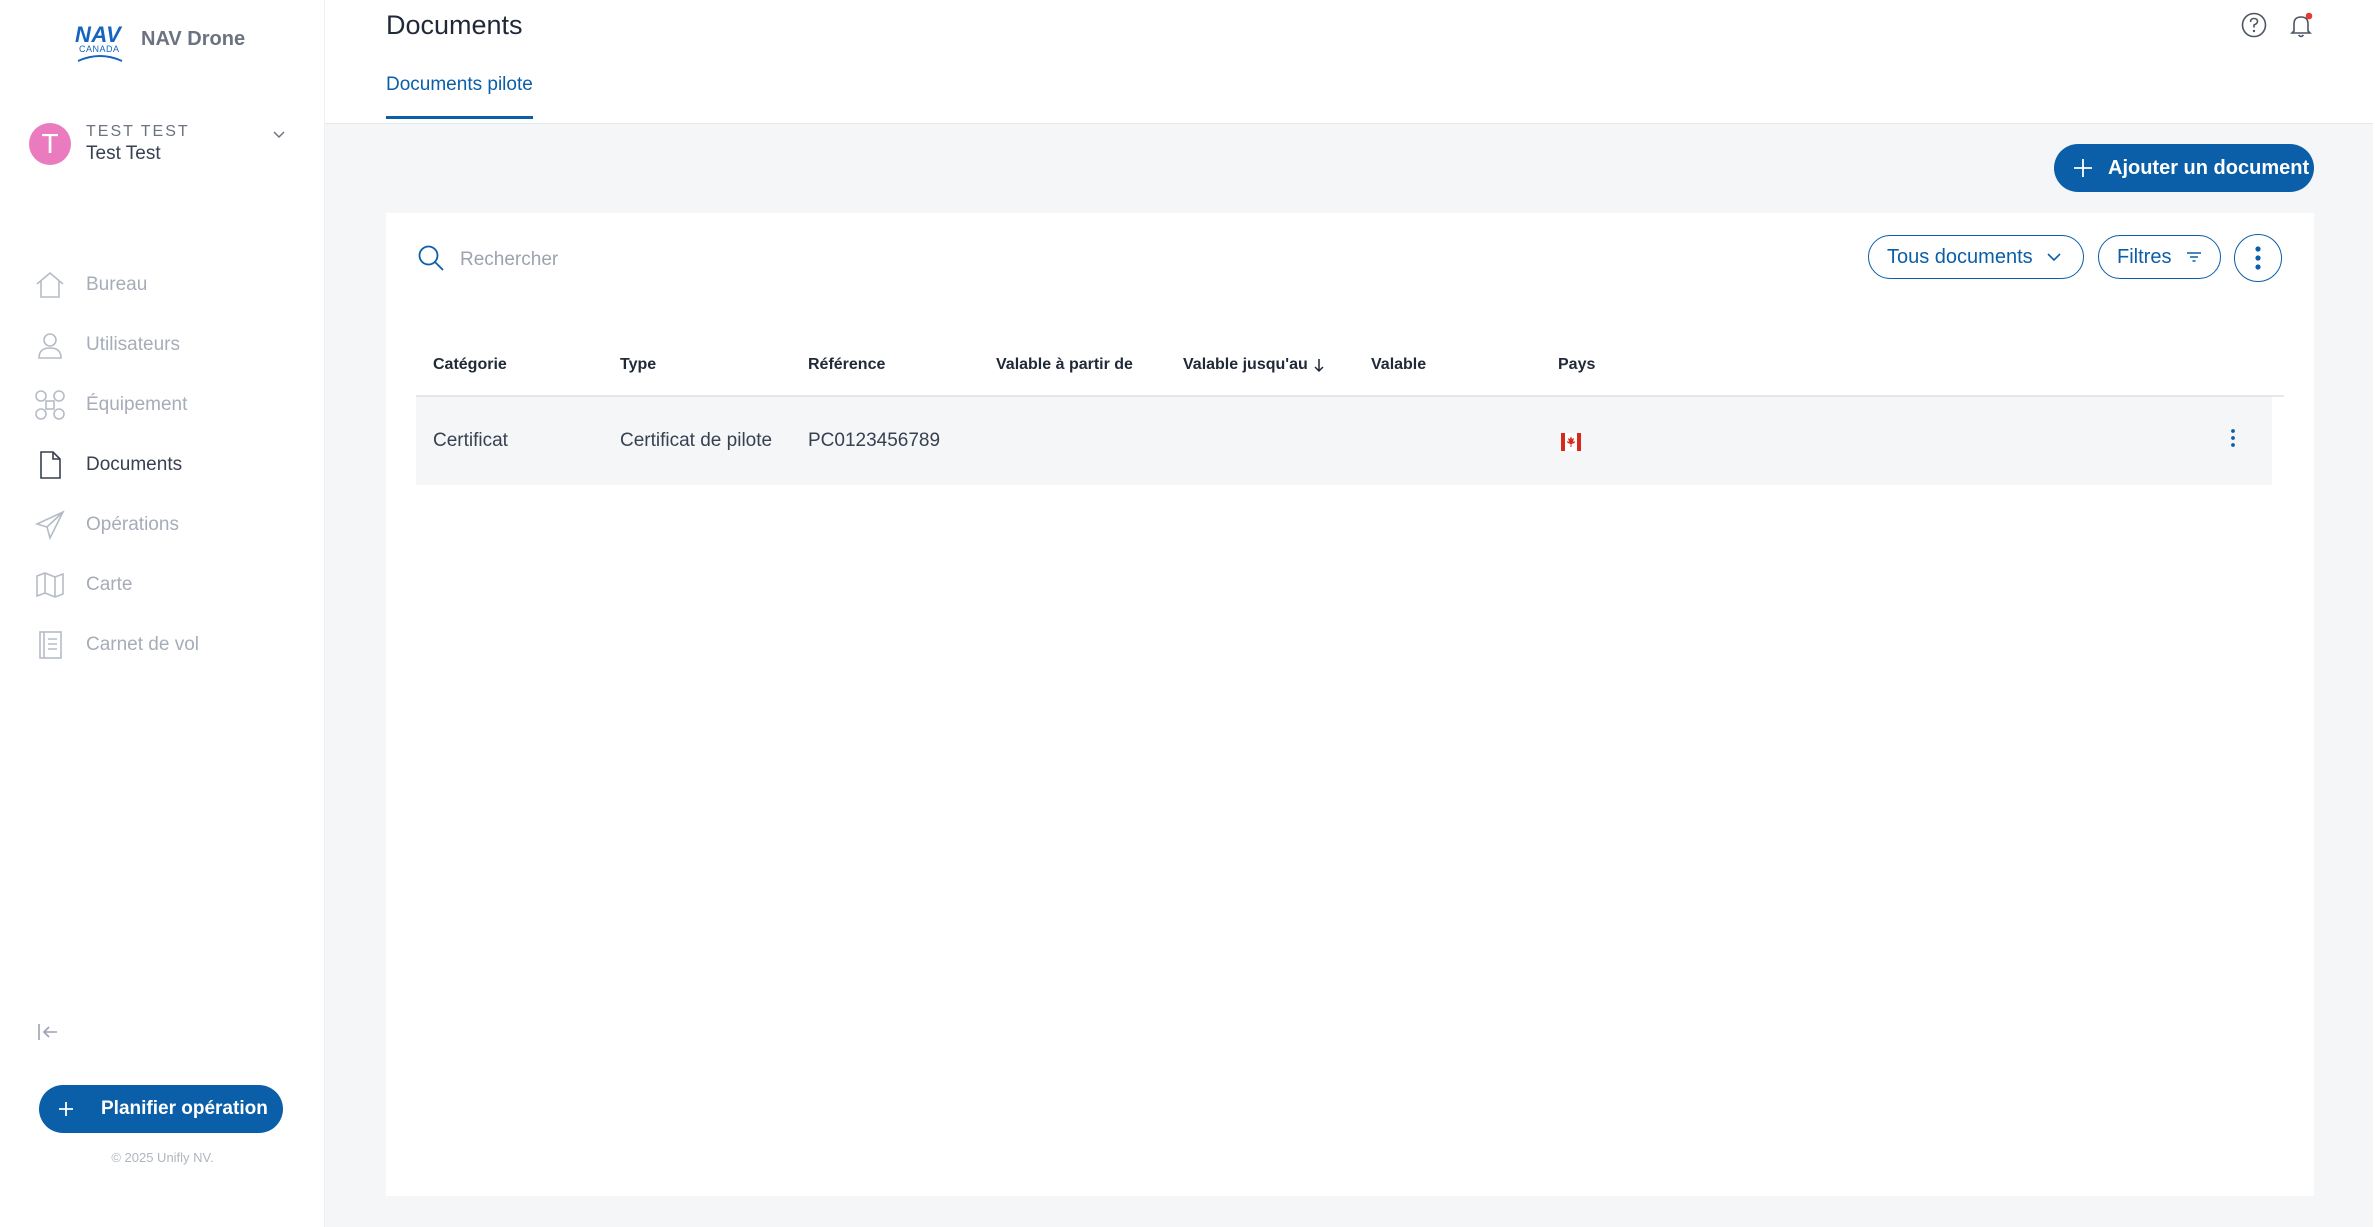  Describe the element at coordinates (1349, 62) in the screenshot. I see `page-header: Documents Documents pilote` at that location.